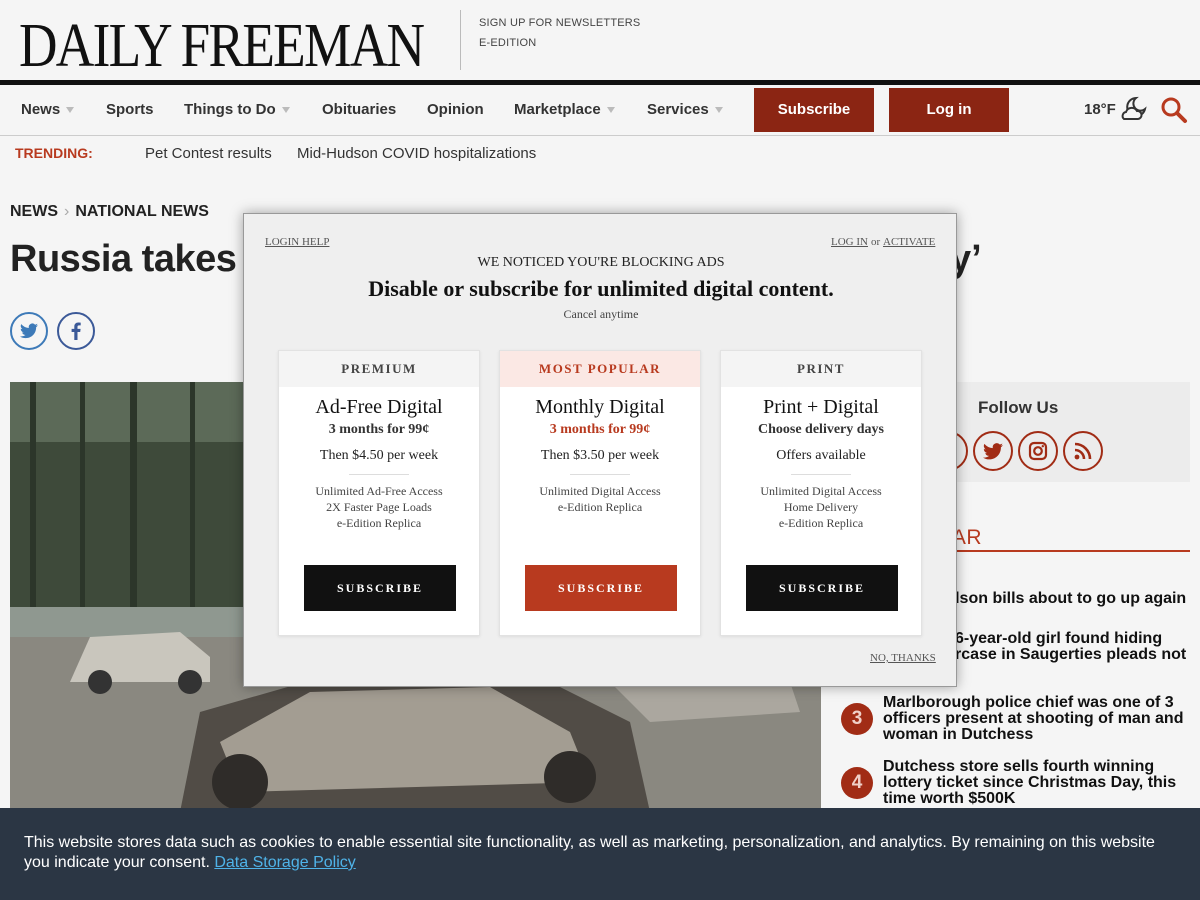 The height and width of the screenshot is (900, 1200). I want to click on rss-icon, so click(1083, 451).